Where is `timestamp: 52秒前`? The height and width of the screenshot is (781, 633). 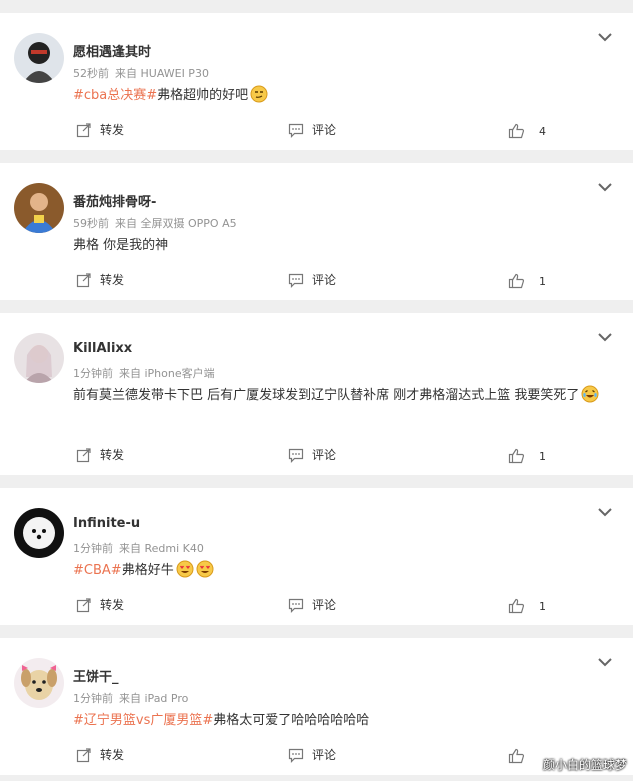 timestamp: 52秒前 is located at coordinates (91, 73).